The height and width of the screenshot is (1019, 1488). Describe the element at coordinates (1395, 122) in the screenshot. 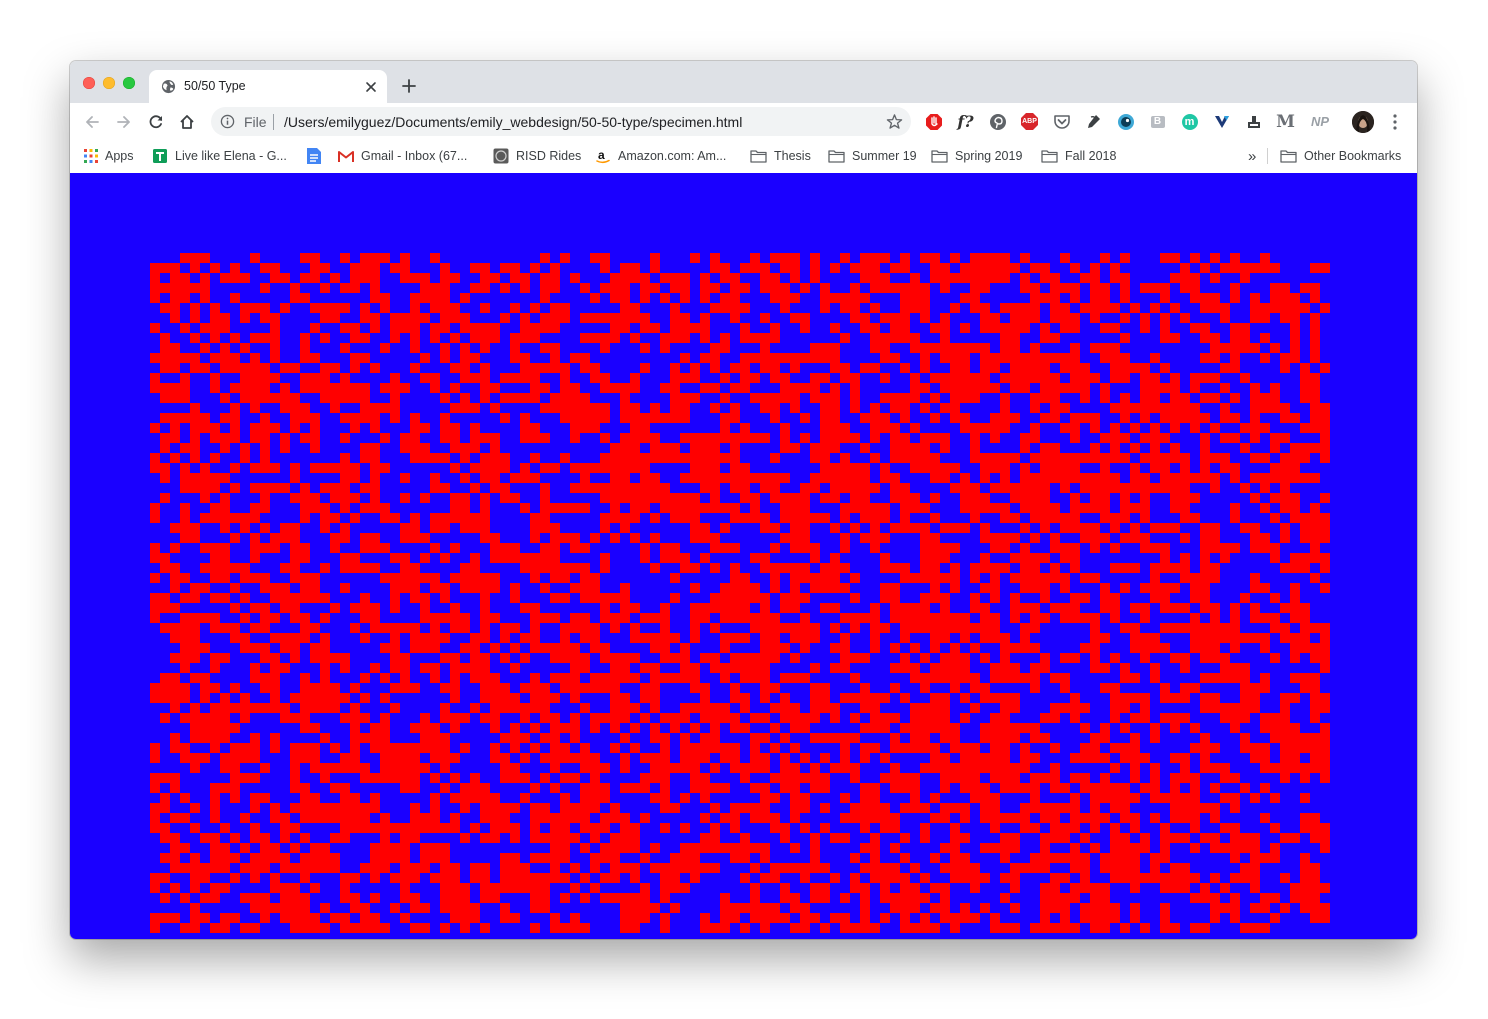

I see `menu-icon` at that location.